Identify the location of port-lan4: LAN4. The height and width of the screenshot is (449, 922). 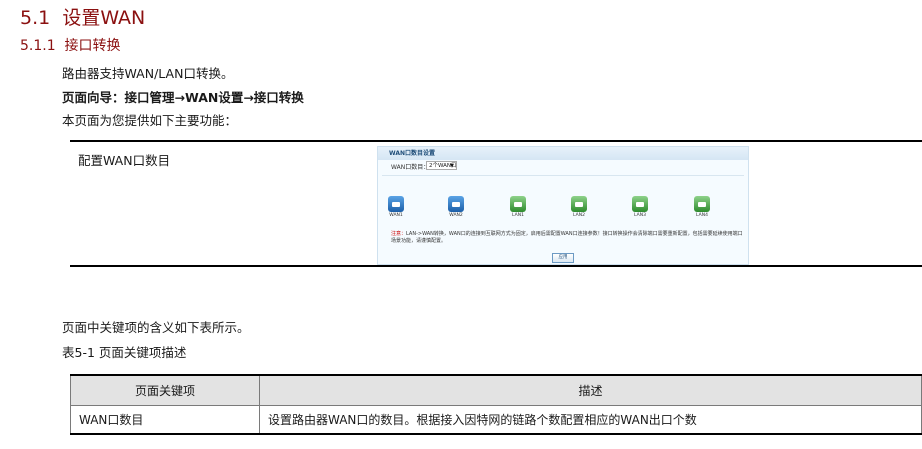
(702, 207).